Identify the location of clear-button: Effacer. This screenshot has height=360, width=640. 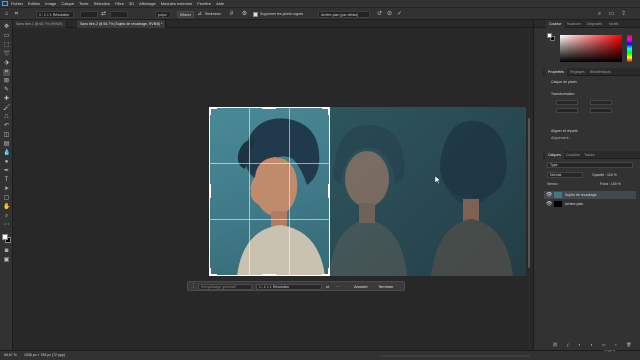
(186, 14).